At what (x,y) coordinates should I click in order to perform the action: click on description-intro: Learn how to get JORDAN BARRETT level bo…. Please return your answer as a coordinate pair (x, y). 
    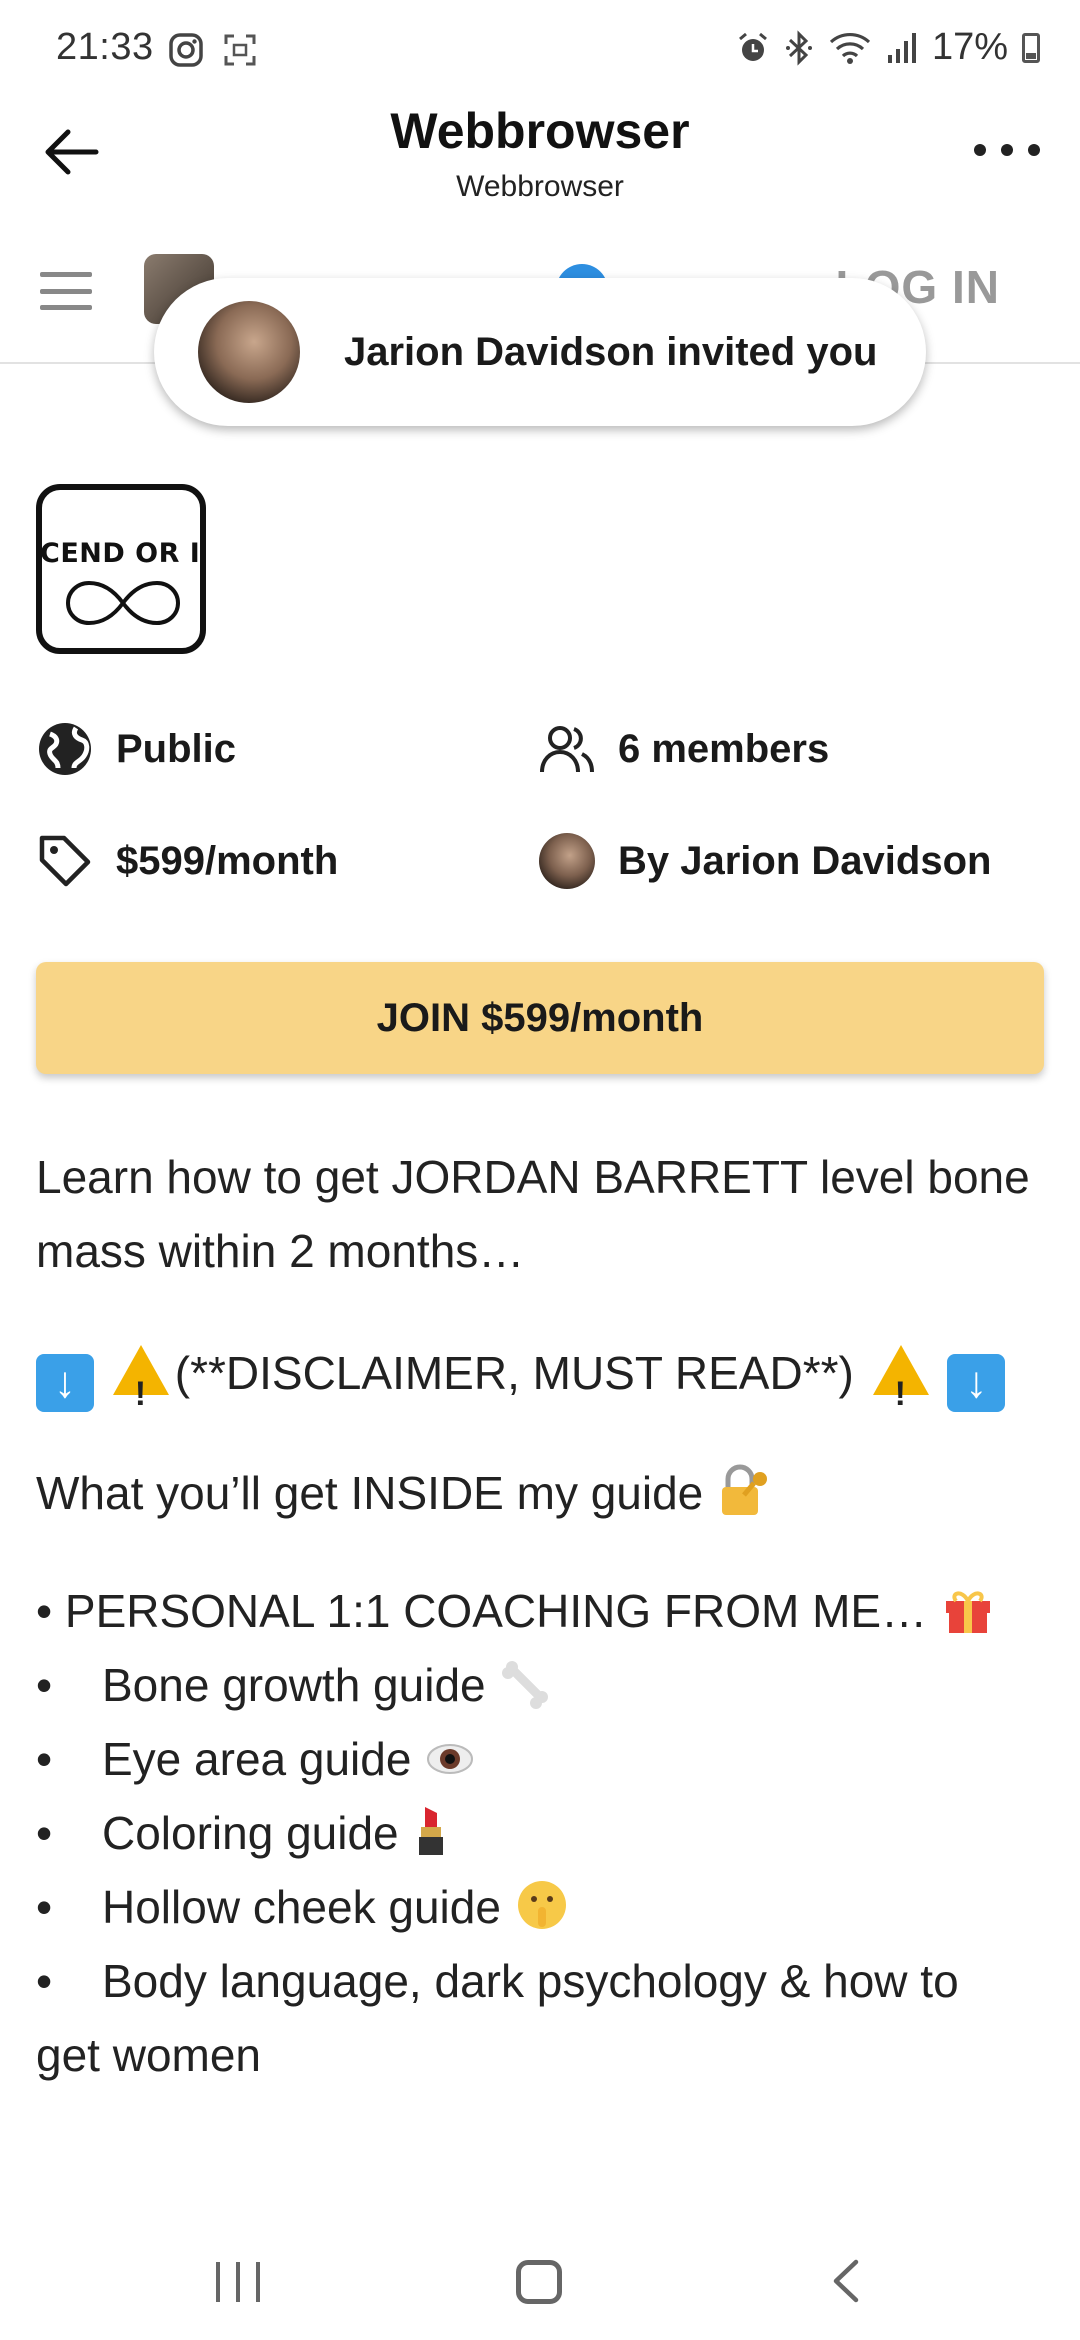
    Looking at the image, I should click on (533, 1214).